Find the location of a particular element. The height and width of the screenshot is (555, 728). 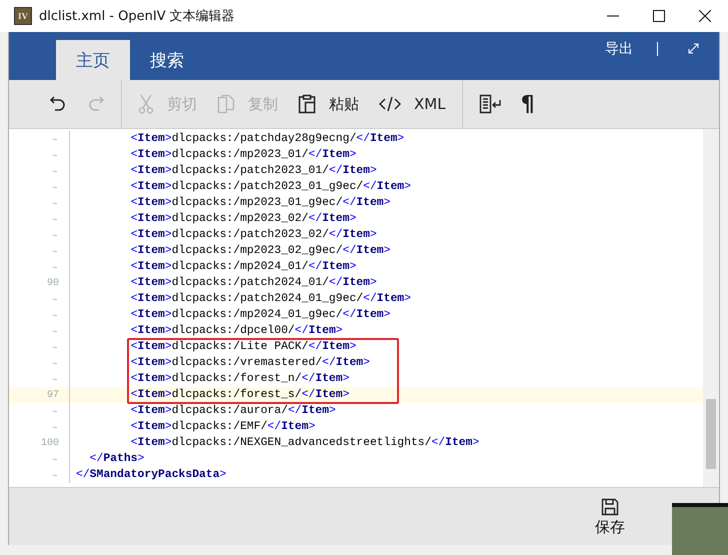

code-line: <Item>dlcpacks:/aurora/</Item> is located at coordinates (233, 411).